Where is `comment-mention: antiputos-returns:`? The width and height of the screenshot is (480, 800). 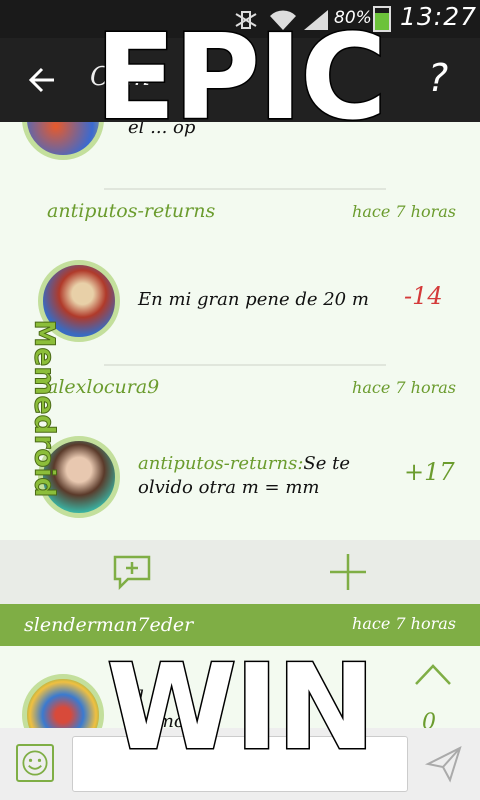 comment-mention: antiputos-returns: is located at coordinates (220, 463).